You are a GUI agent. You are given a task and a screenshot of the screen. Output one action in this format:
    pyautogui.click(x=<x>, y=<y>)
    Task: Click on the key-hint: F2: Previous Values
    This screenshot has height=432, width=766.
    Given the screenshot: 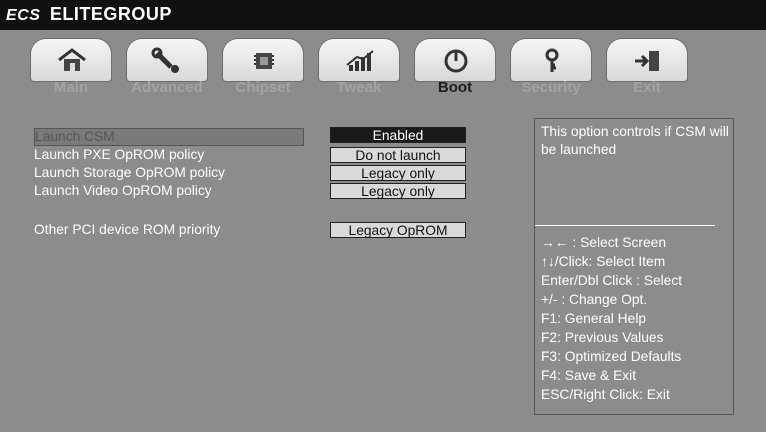 What is the action you would take?
    pyautogui.click(x=602, y=337)
    